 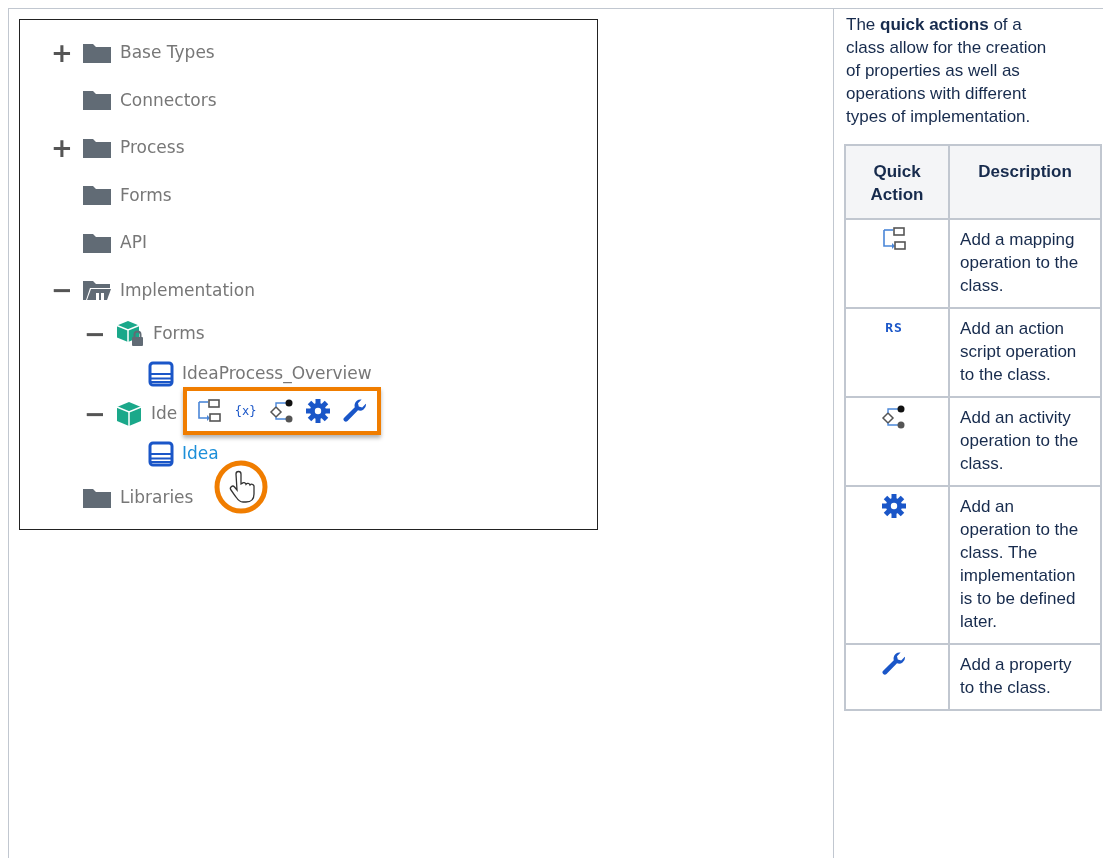 I want to click on description-cell: Add a mapping operation to the class., so click(x=1025, y=263).